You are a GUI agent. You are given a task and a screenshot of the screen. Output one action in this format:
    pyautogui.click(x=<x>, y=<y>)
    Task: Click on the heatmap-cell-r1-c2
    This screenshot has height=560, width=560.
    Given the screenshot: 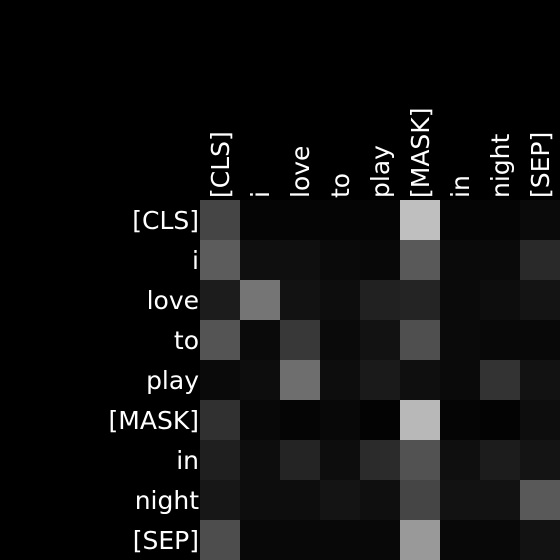 What is the action you would take?
    pyautogui.click(x=300, y=260)
    